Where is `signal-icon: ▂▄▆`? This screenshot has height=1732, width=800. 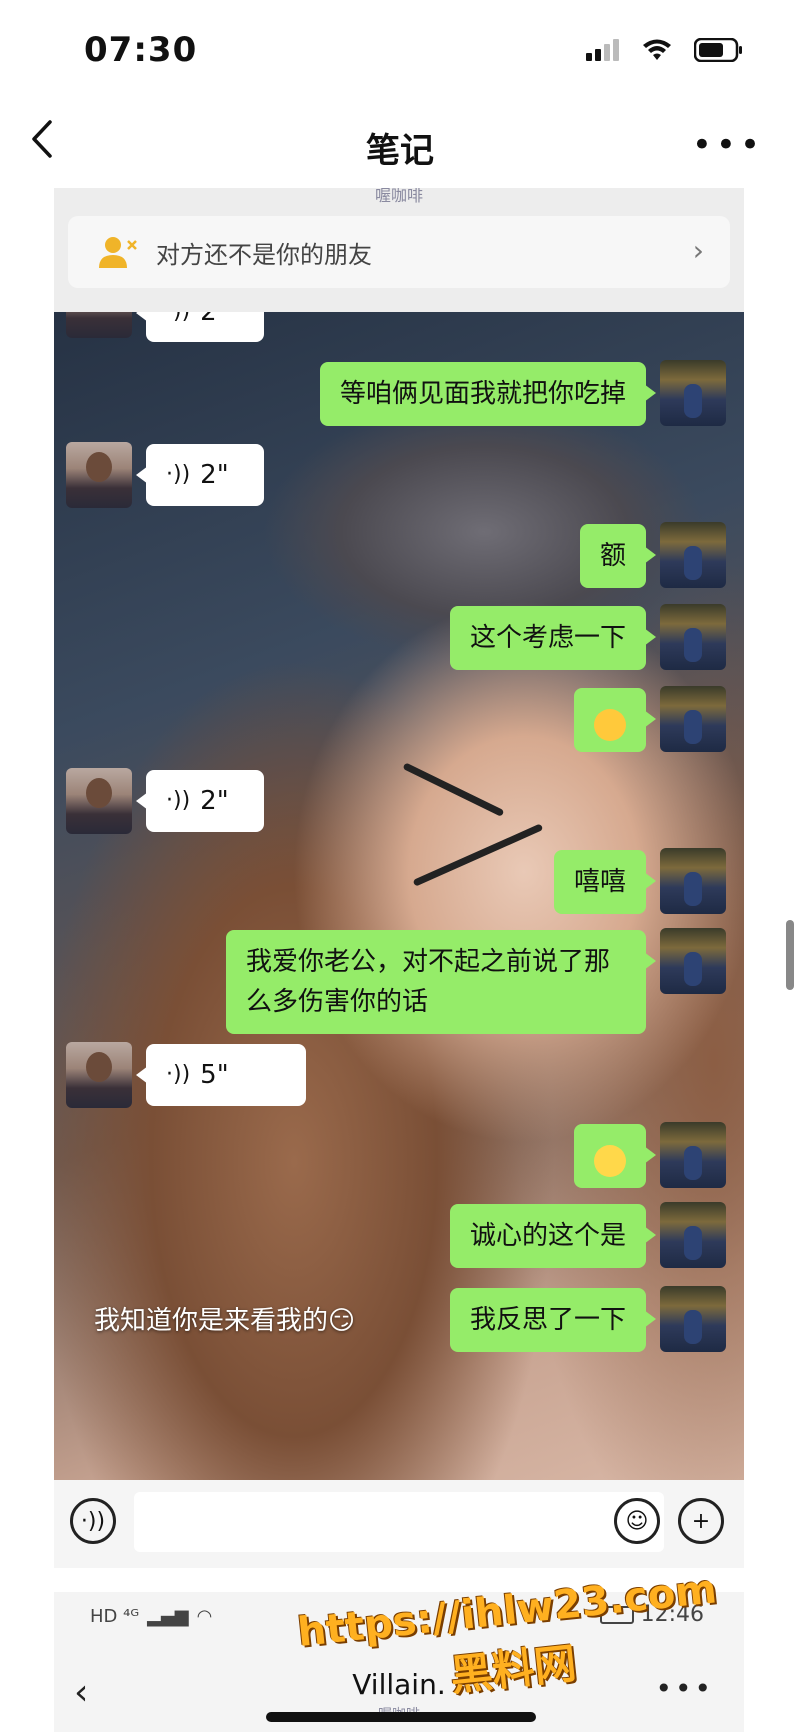 signal-icon: ▂▄▆ is located at coordinates (168, 1616).